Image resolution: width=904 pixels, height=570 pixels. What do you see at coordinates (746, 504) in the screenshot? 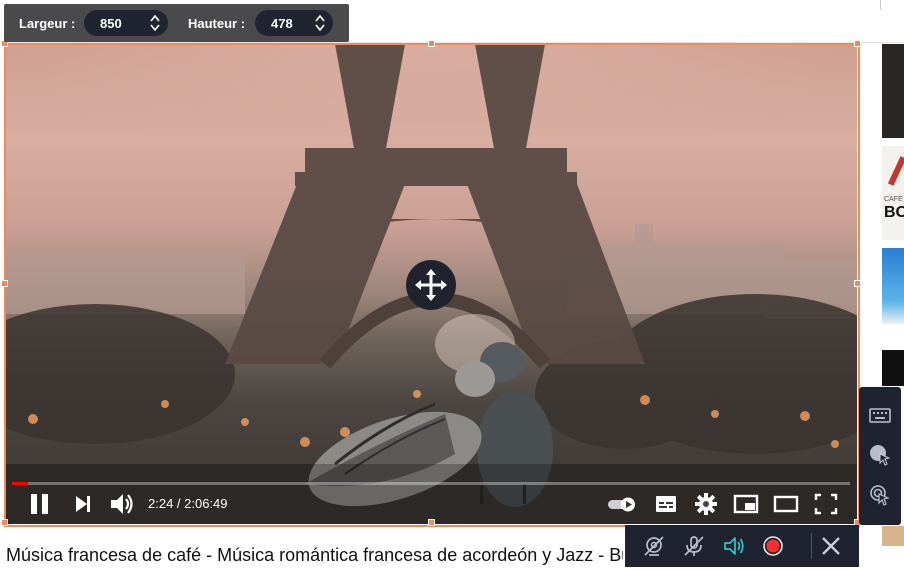
I see `miniplayer-icon` at bounding box center [746, 504].